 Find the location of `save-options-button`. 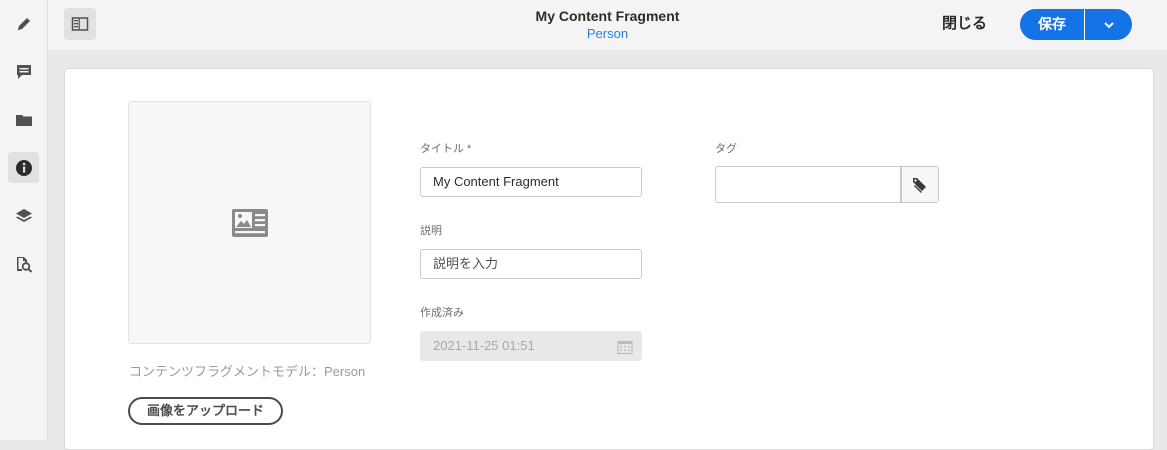

save-options-button is located at coordinates (1108, 24).